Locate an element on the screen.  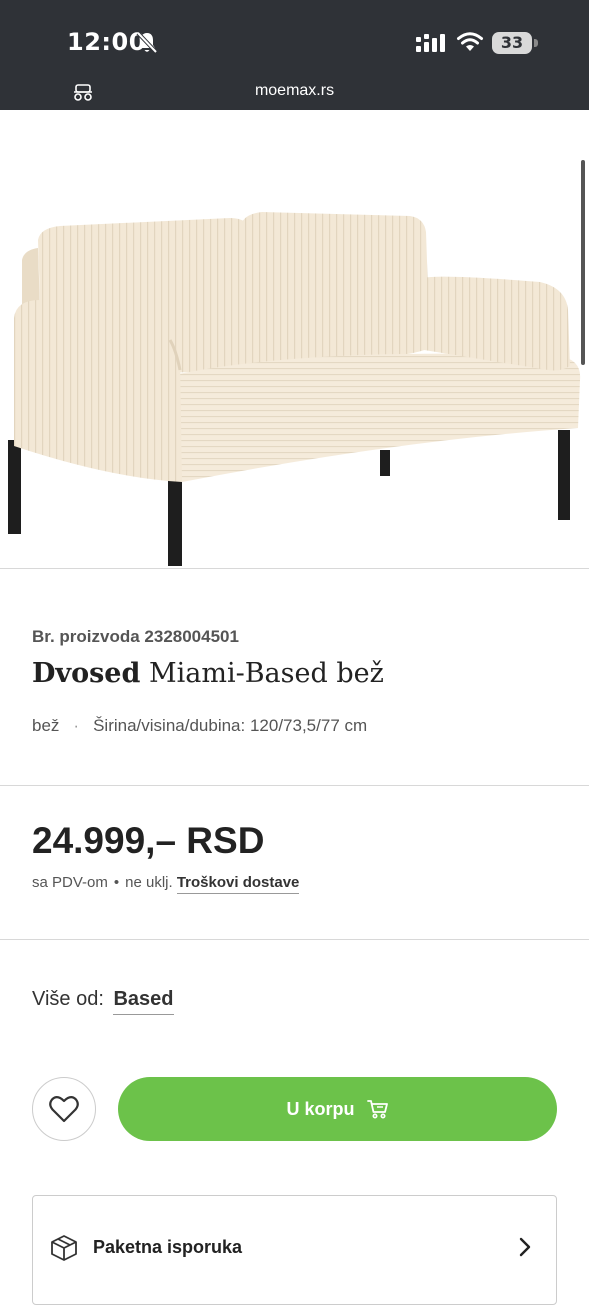
battery-level: 33 is located at coordinates (512, 43).